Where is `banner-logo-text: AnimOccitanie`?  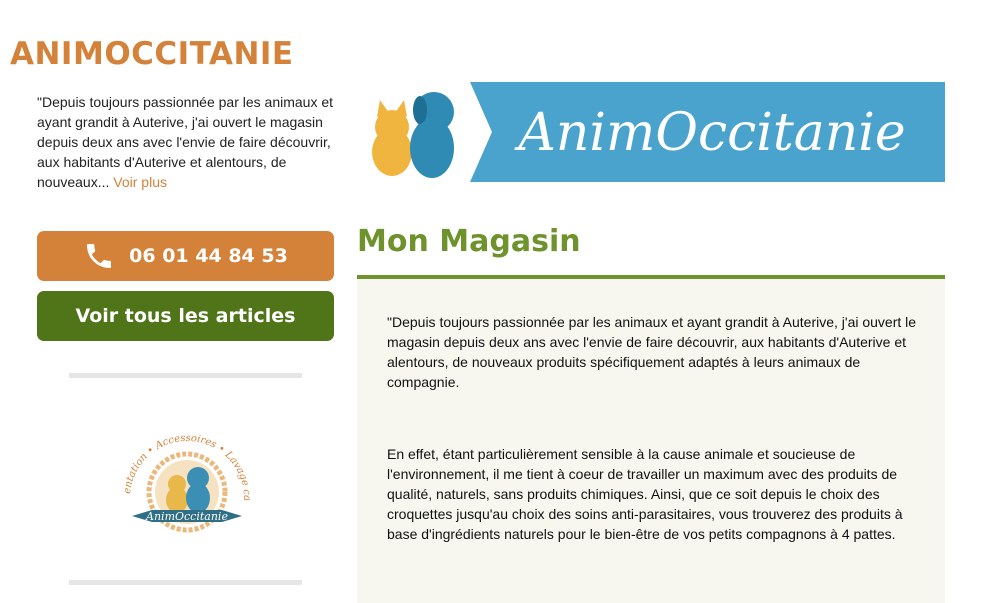
banner-logo-text: AnimOccitanie is located at coordinates (709, 133).